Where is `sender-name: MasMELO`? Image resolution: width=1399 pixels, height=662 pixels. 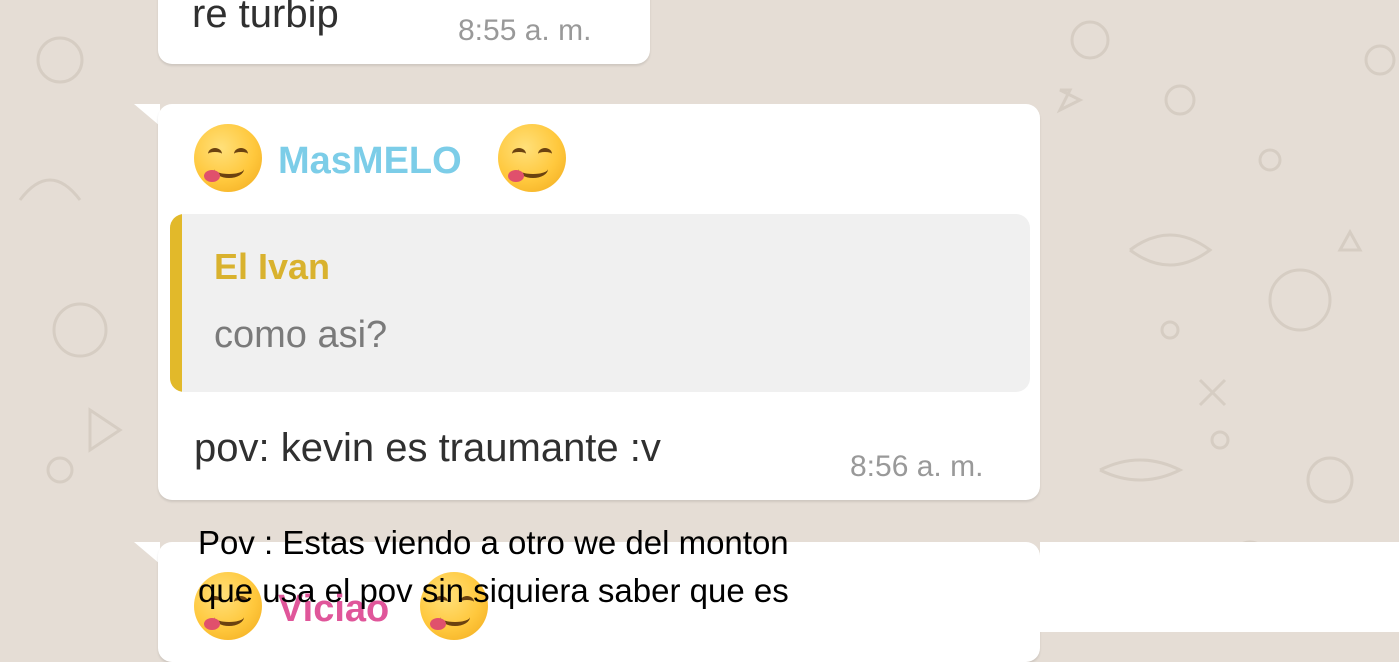
sender-name: MasMELO is located at coordinates (370, 161).